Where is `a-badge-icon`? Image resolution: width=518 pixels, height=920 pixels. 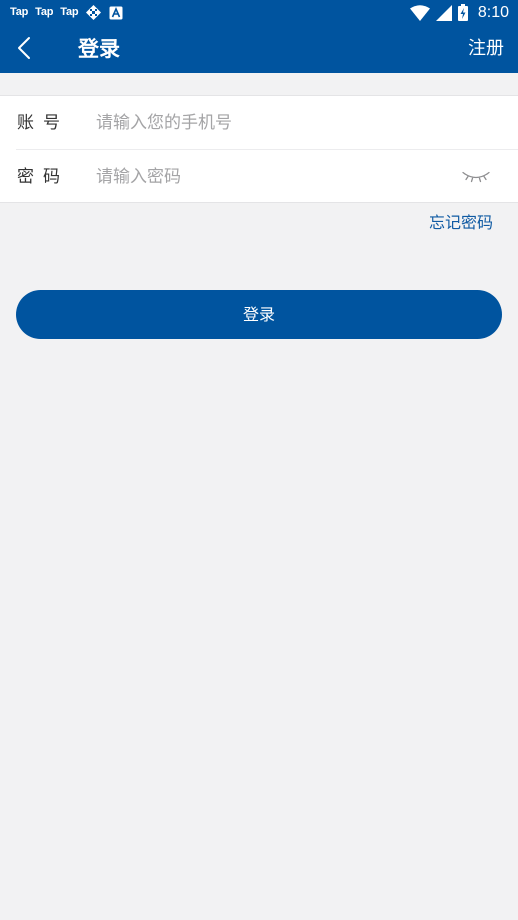
a-badge-icon is located at coordinates (116, 12).